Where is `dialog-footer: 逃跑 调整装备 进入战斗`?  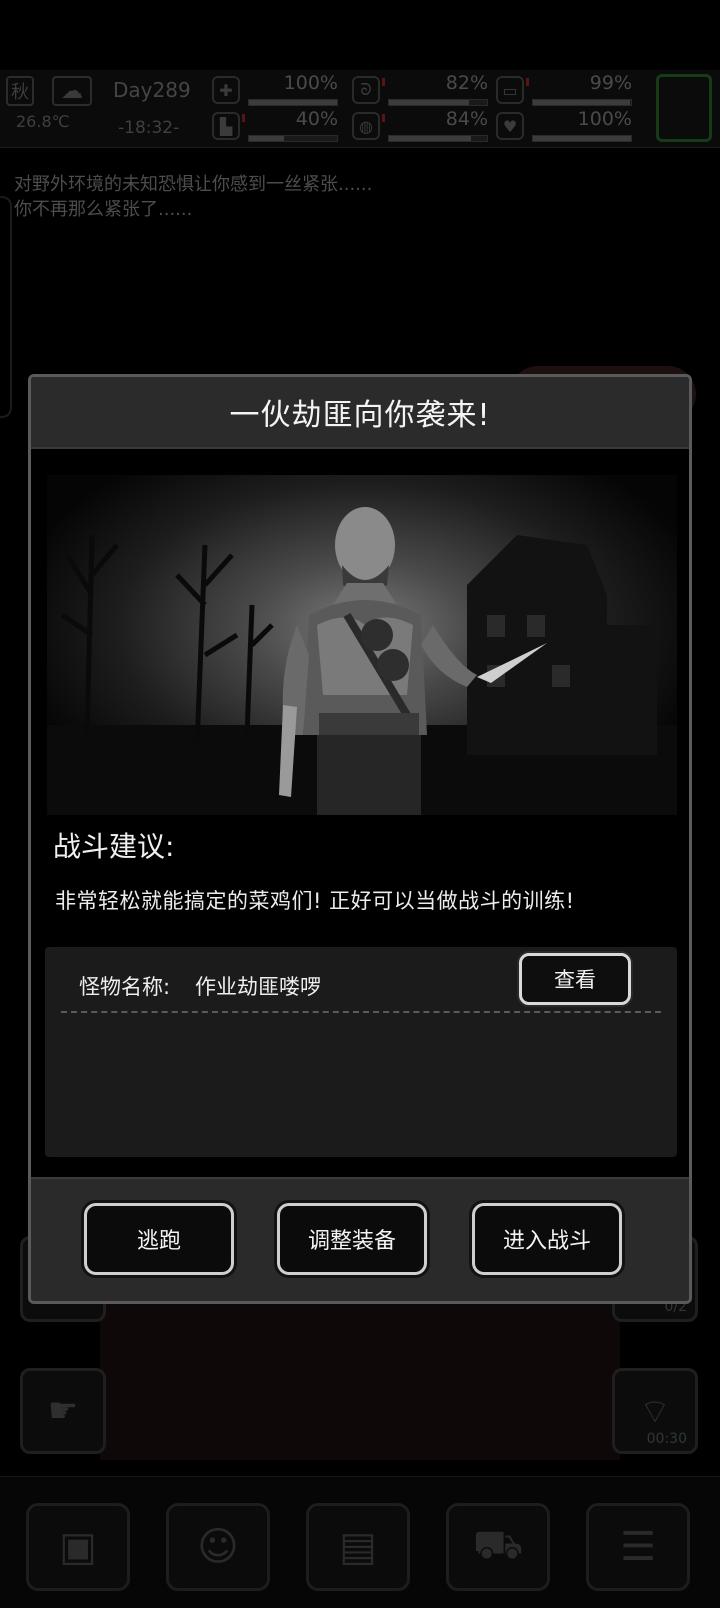 dialog-footer: 逃跑 调整装备 进入战斗 is located at coordinates (360, 1239).